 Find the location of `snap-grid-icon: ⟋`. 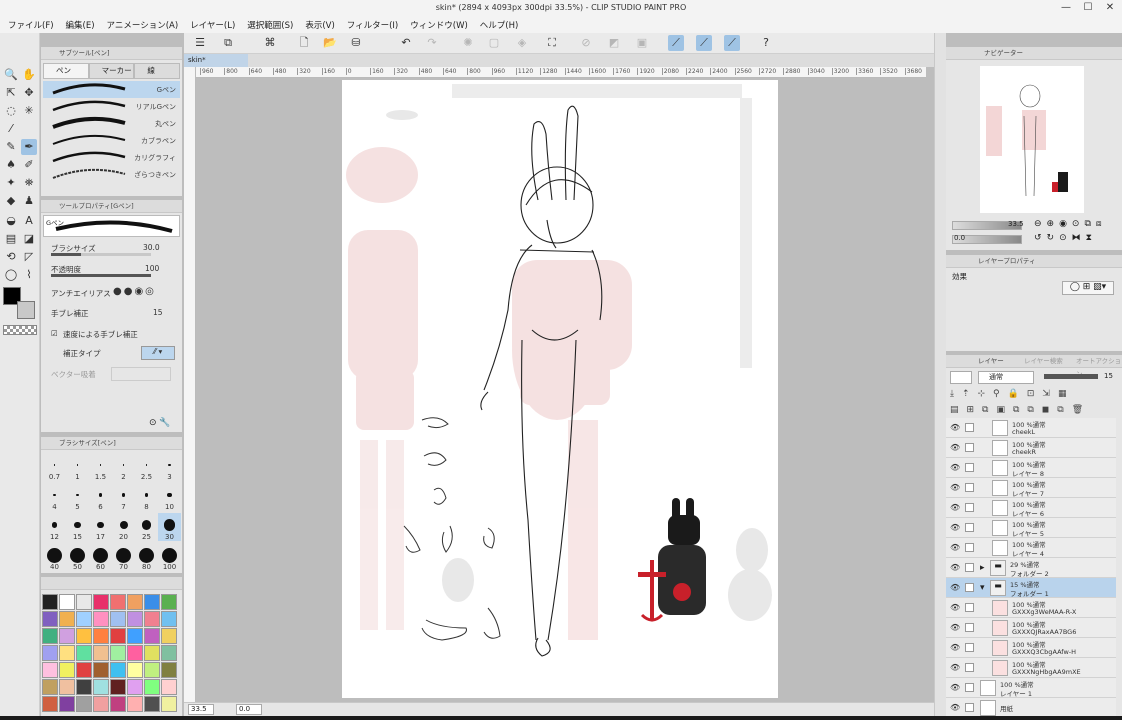

snap-grid-icon: ⟋ is located at coordinates (732, 43).